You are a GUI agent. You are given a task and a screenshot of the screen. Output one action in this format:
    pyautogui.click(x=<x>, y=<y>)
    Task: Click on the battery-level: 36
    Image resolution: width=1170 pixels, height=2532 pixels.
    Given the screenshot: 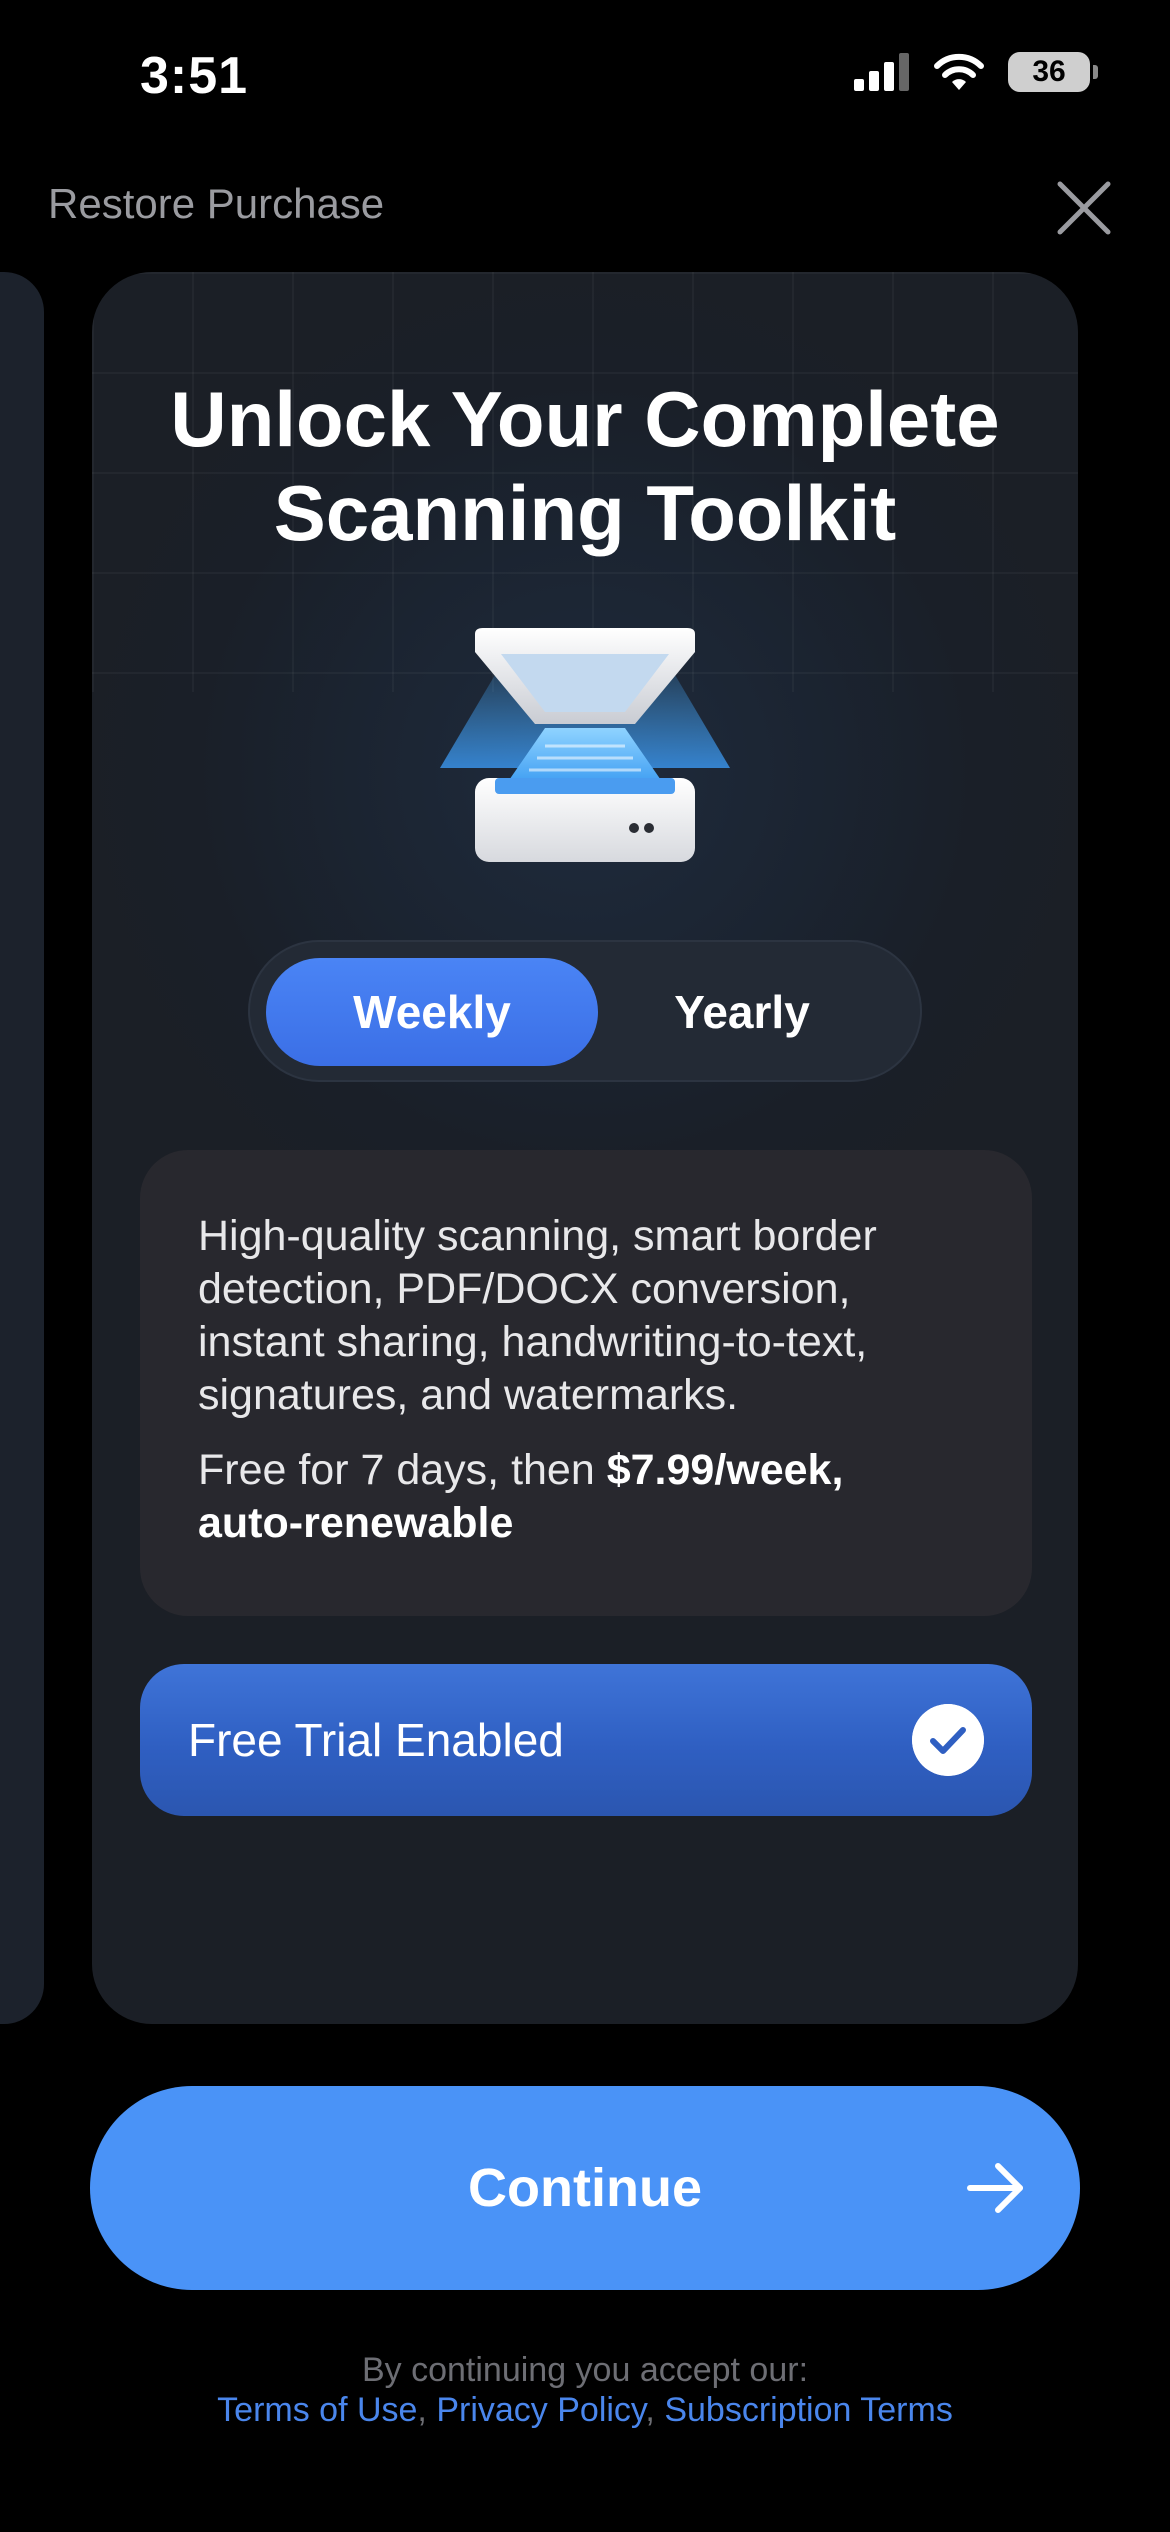 What is the action you would take?
    pyautogui.click(x=1049, y=71)
    